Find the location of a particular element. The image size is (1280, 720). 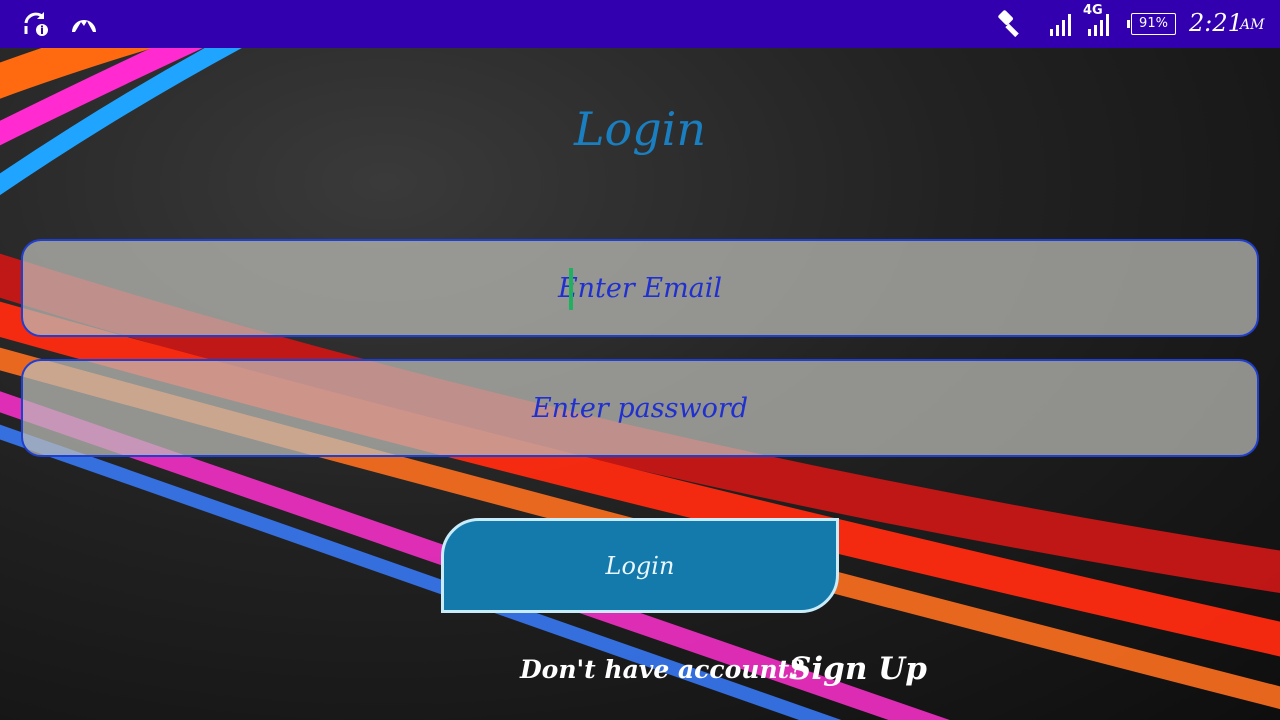

signal-icon is located at coordinates (1062, 27).